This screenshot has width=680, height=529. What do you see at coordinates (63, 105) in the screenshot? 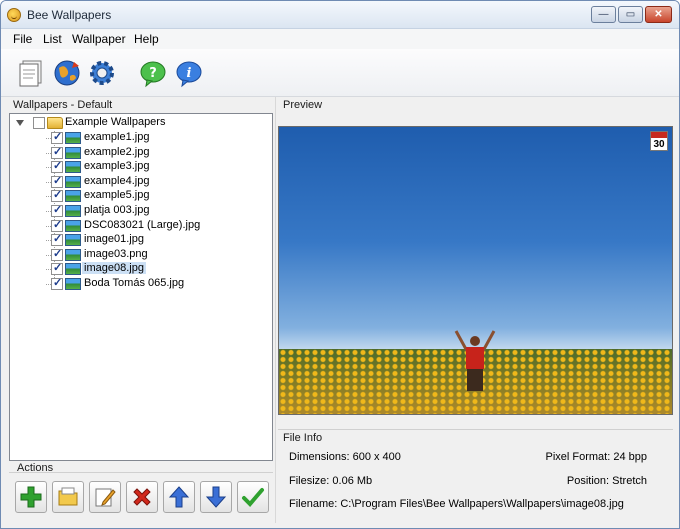
I see `tree-label: Wallpapers - Default` at bounding box center [63, 105].